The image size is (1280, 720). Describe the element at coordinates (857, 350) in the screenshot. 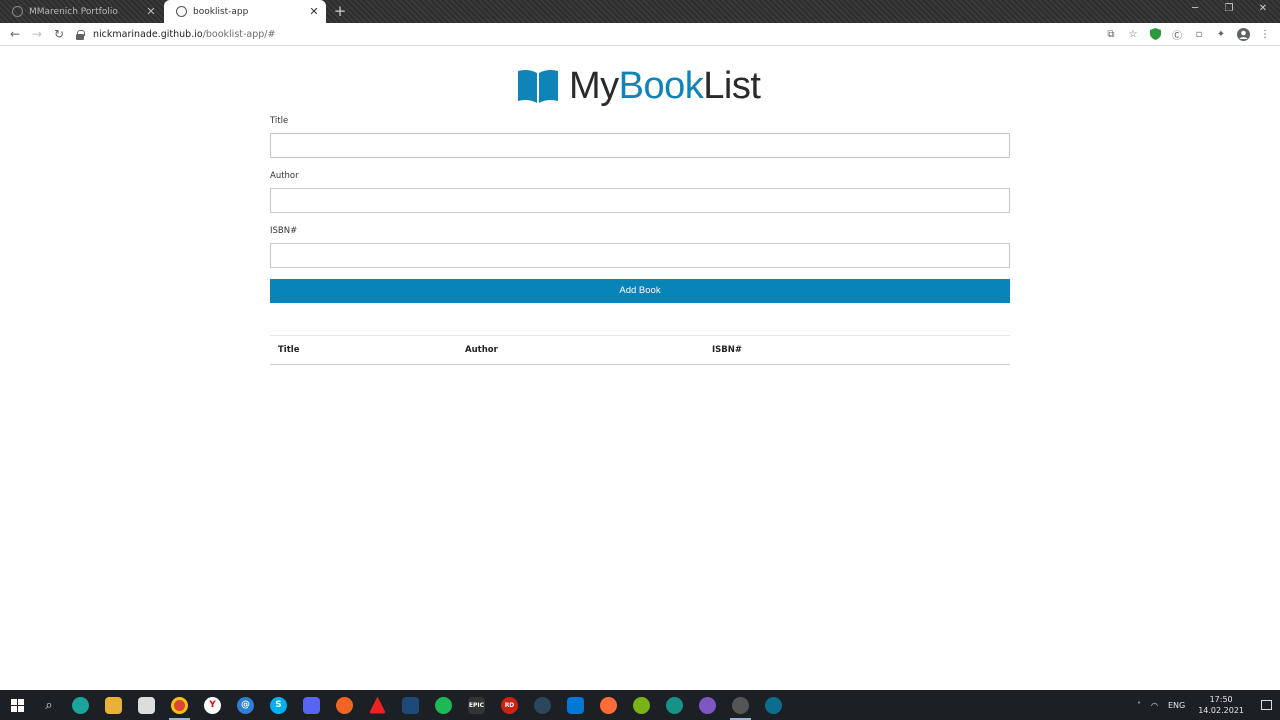

I see `column-header-isbn: ISBN#` at that location.